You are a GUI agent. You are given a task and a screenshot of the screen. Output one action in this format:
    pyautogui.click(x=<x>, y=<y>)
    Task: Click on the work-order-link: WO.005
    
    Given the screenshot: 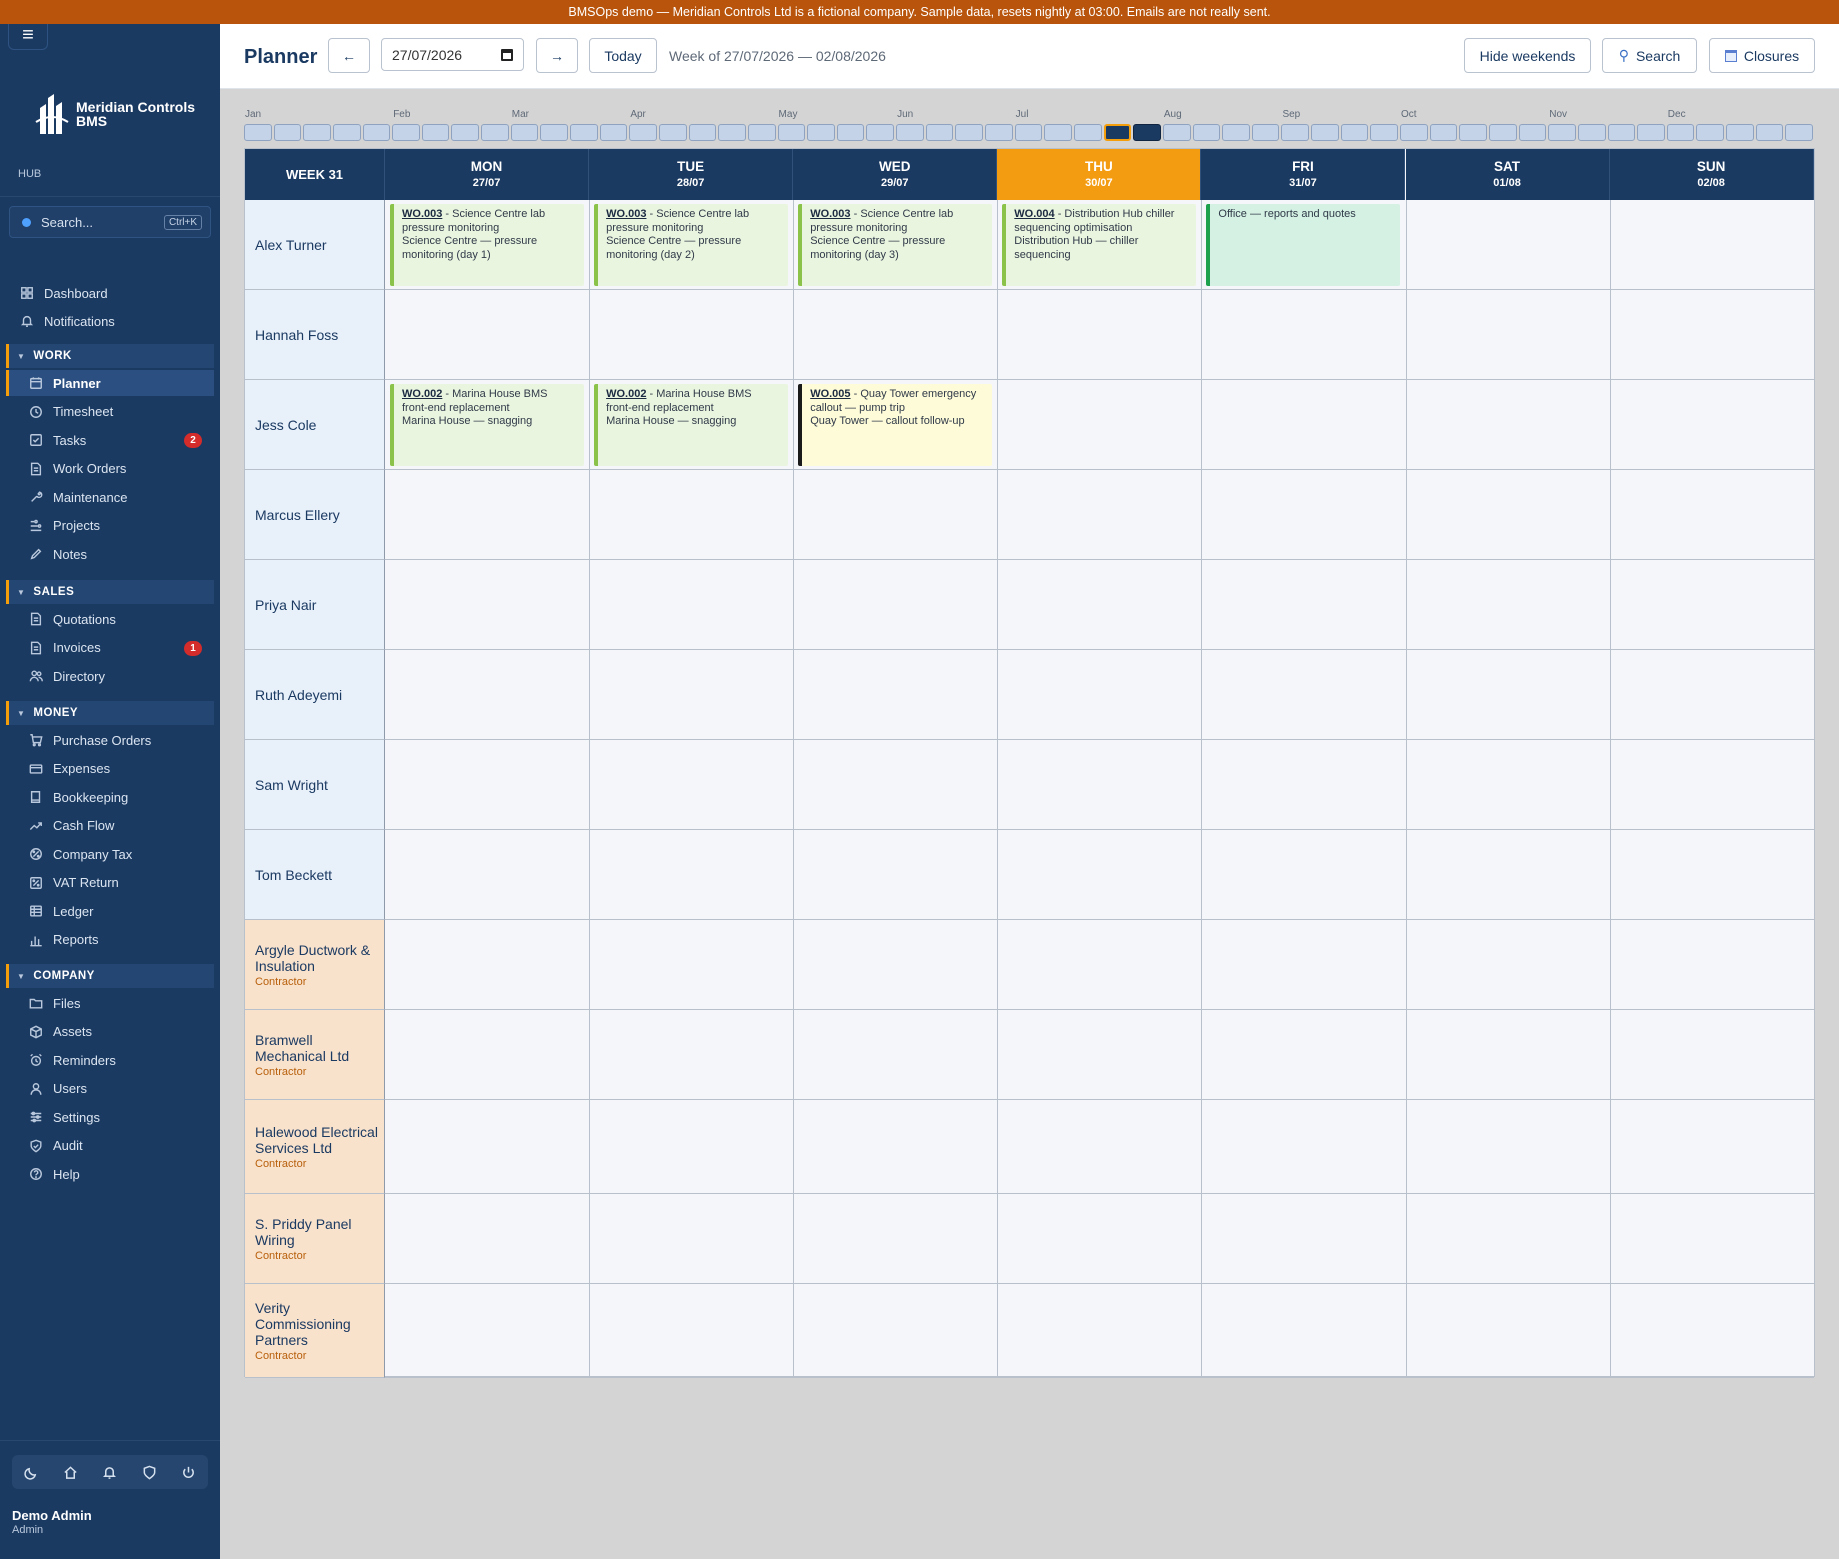 What is the action you would take?
    pyautogui.click(x=830, y=394)
    